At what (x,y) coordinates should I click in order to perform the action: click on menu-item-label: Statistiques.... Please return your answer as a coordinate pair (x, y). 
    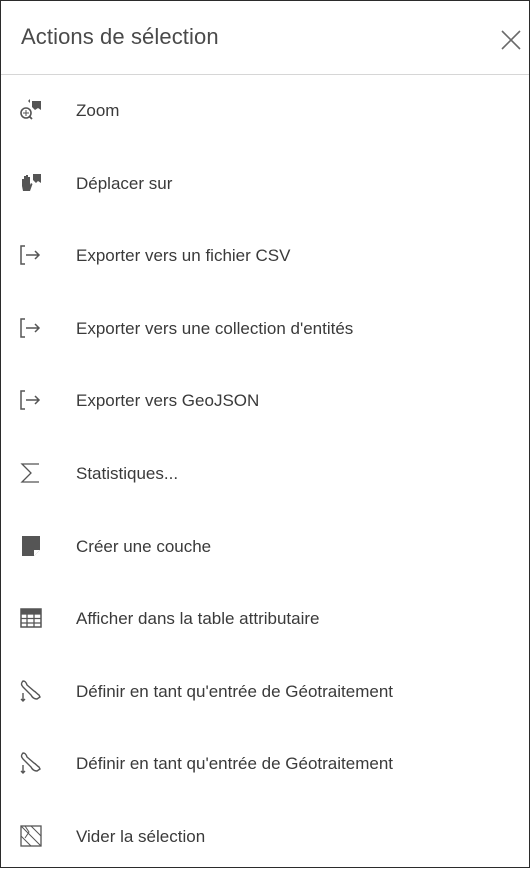
    Looking at the image, I should click on (127, 473).